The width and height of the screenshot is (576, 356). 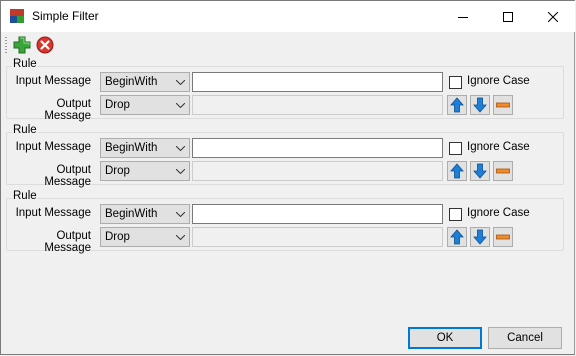 What do you see at coordinates (65, 16) in the screenshot?
I see `window-title: Simple Filter` at bounding box center [65, 16].